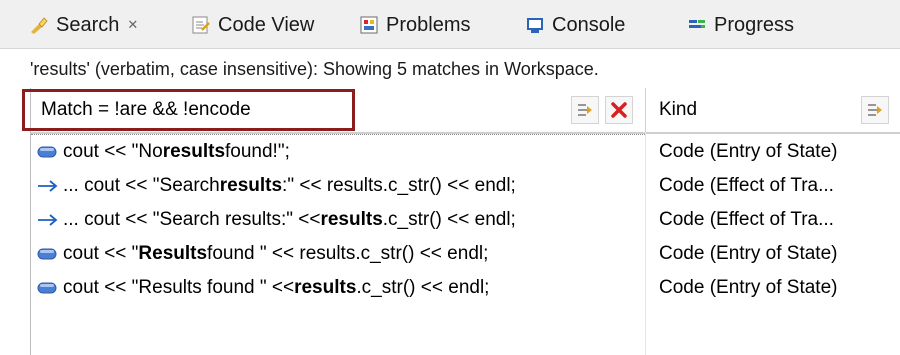  What do you see at coordinates (348, 253) in the screenshot?
I see `match-text-post: found " << results.c_str() << endl;` at bounding box center [348, 253].